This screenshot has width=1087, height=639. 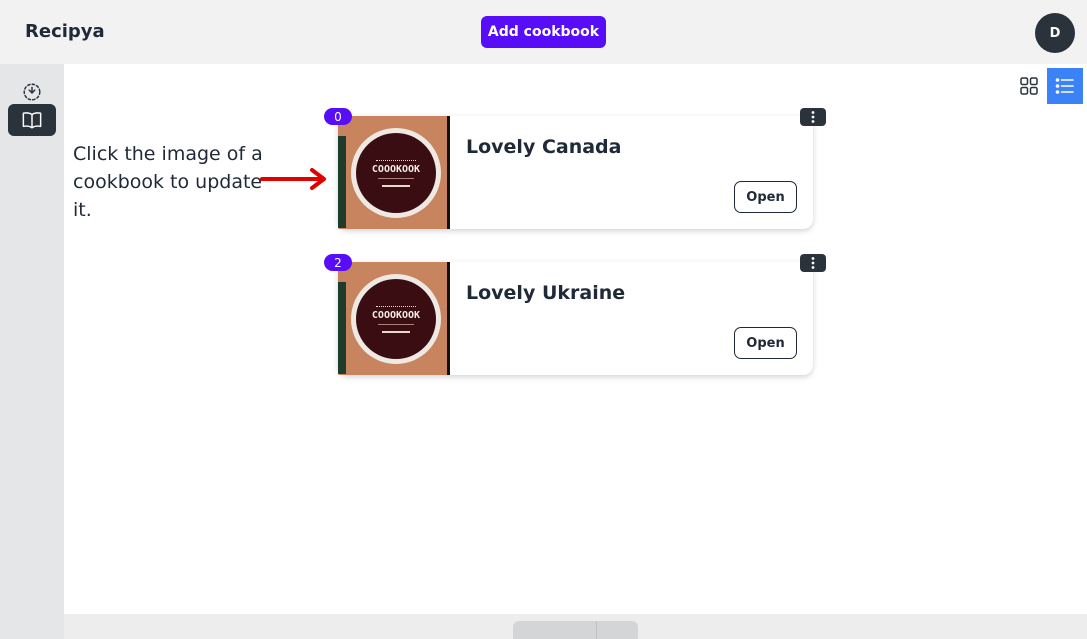 What do you see at coordinates (338, 262) in the screenshot?
I see `cookbook-index-badge: 2` at bounding box center [338, 262].